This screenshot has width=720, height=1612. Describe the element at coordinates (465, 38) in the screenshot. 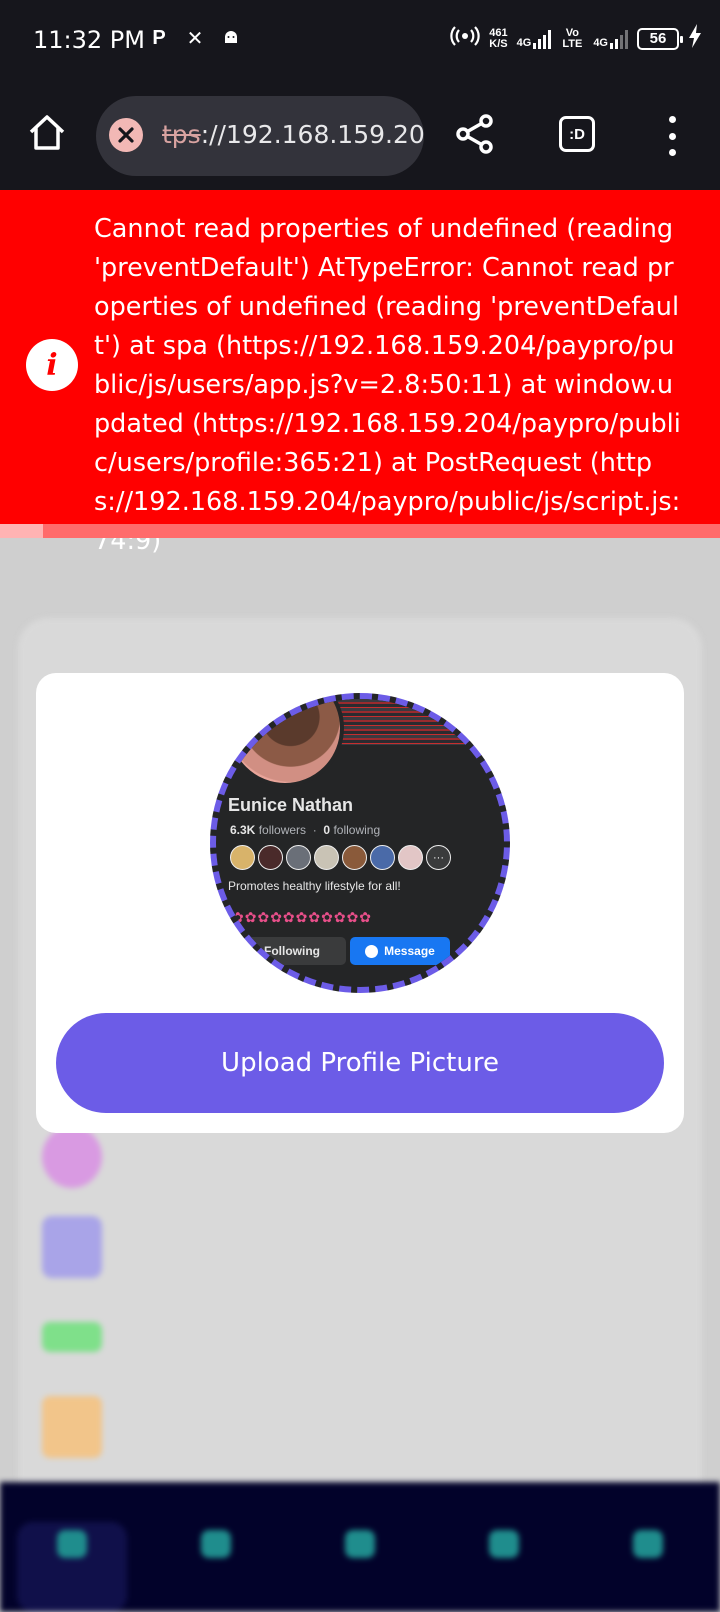

I see `hotspot-icon` at that location.